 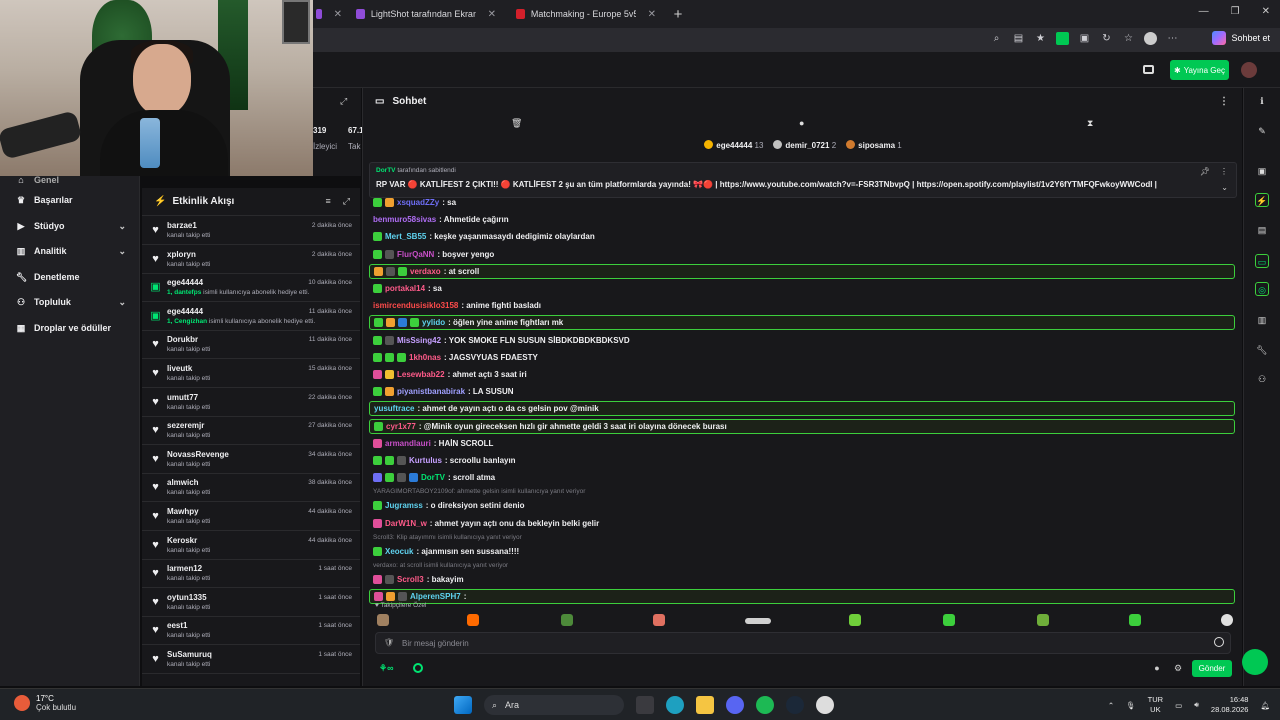 I want to click on target-icon: ◎, so click(x=1262, y=289).